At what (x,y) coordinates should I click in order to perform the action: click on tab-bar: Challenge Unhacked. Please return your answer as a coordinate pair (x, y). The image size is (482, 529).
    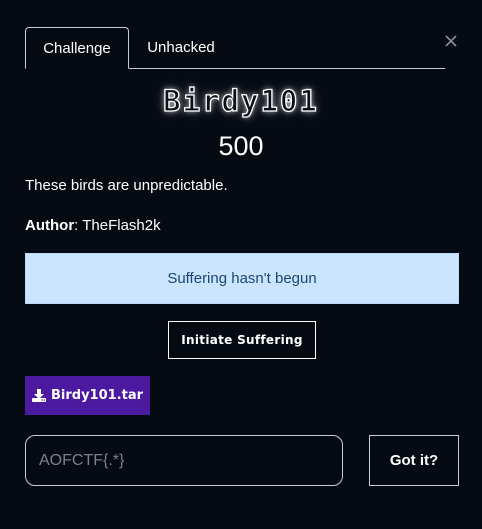
    Looking at the image, I should click on (235, 48).